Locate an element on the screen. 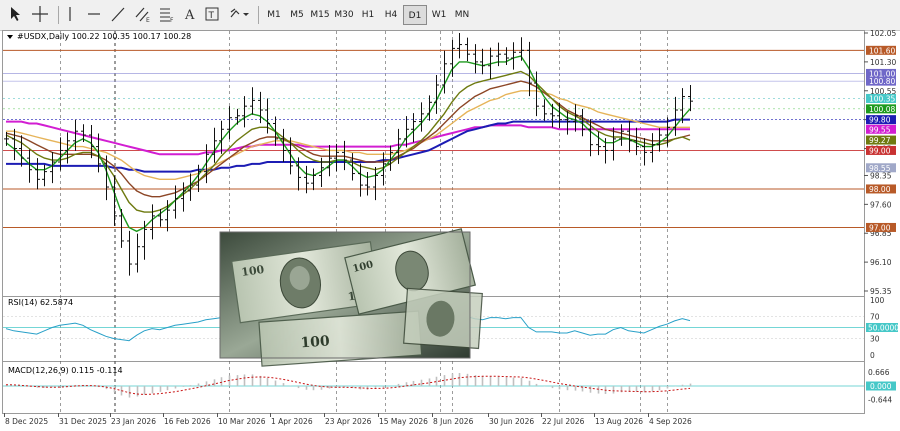  timeframe-m1: M1 is located at coordinates (274, 15).